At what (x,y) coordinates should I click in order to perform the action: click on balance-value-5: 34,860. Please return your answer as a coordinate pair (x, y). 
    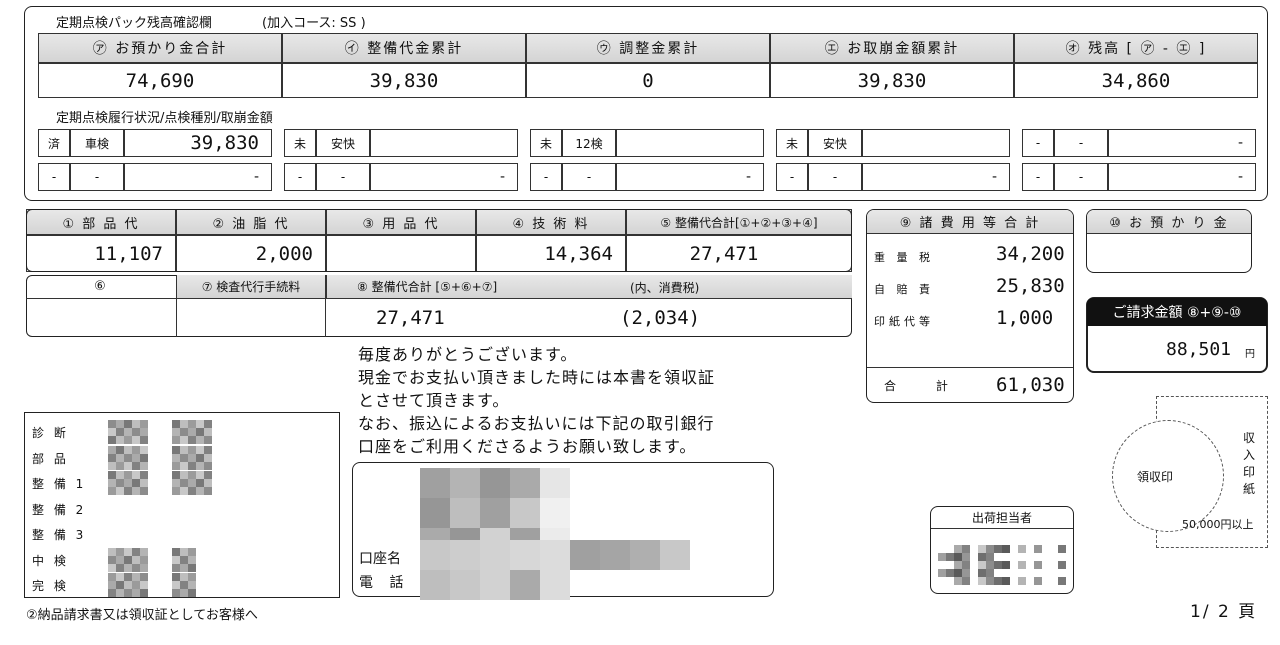
    Looking at the image, I should click on (1136, 80).